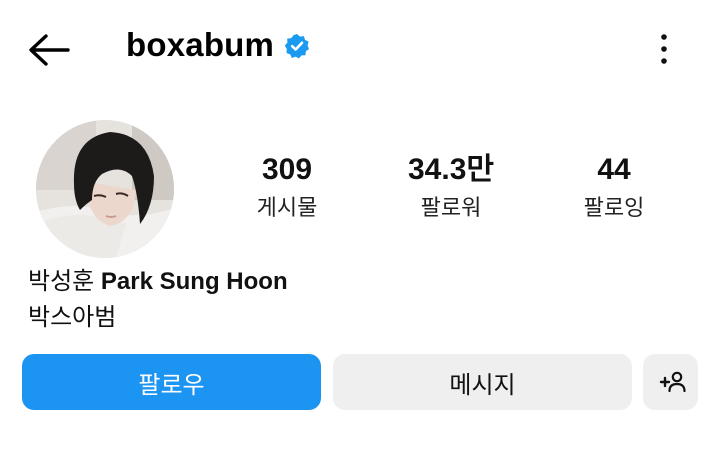 Image resolution: width=720 pixels, height=449 pixels. Describe the element at coordinates (482, 385) in the screenshot. I see `message-button-label: 메시지` at that location.